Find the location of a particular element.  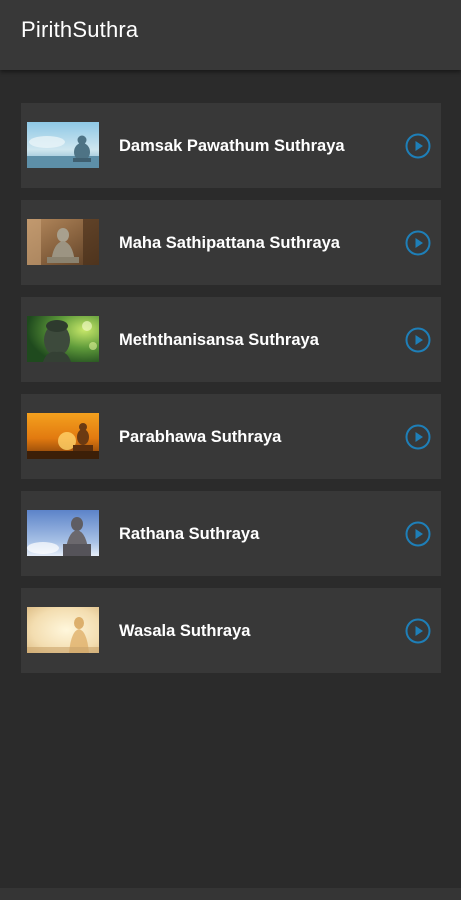

suthra-title: Damsak Pawathum Suthraya is located at coordinates (232, 146).